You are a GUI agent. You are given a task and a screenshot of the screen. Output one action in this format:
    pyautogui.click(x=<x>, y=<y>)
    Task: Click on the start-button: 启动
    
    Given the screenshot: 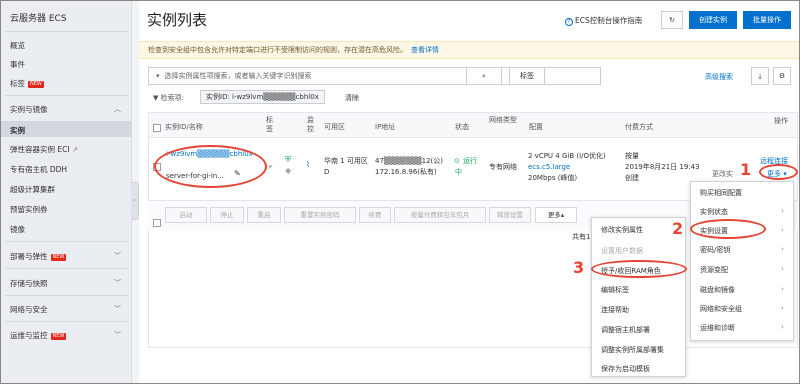 What is the action you would take?
    pyautogui.click(x=186, y=215)
    